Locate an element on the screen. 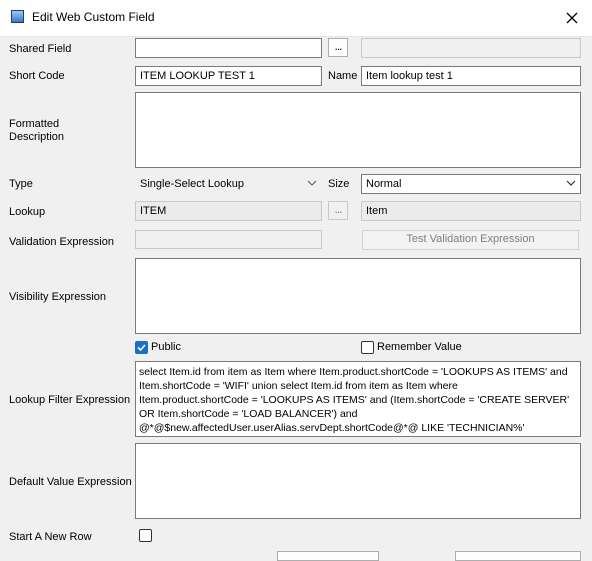 Image resolution: width=592 pixels, height=561 pixels. type-select-value: Single-Select Lookup is located at coordinates (192, 184).